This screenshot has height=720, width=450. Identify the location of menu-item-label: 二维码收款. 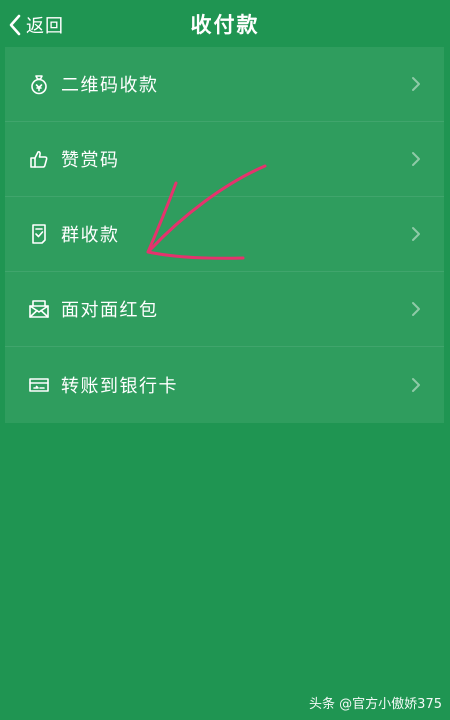
(110, 85).